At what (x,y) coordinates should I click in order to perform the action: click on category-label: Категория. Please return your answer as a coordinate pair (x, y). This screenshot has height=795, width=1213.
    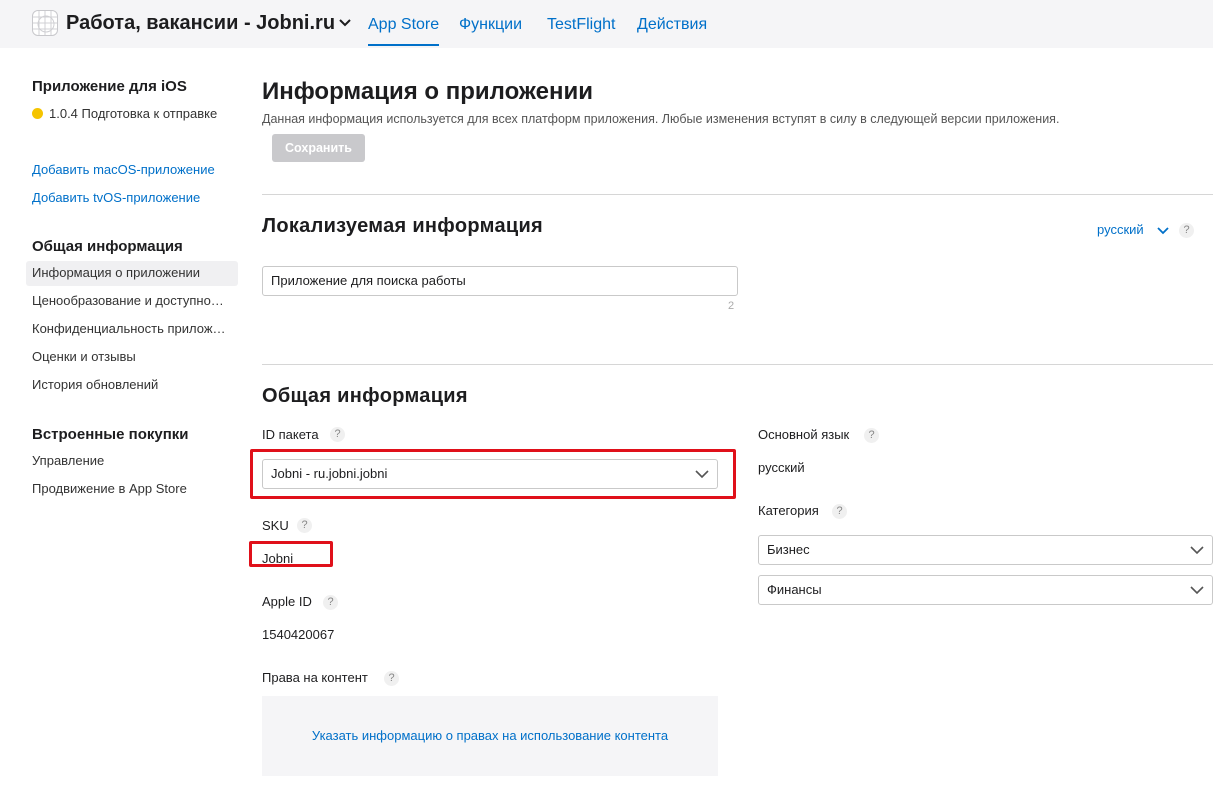
    Looking at the image, I should click on (788, 510).